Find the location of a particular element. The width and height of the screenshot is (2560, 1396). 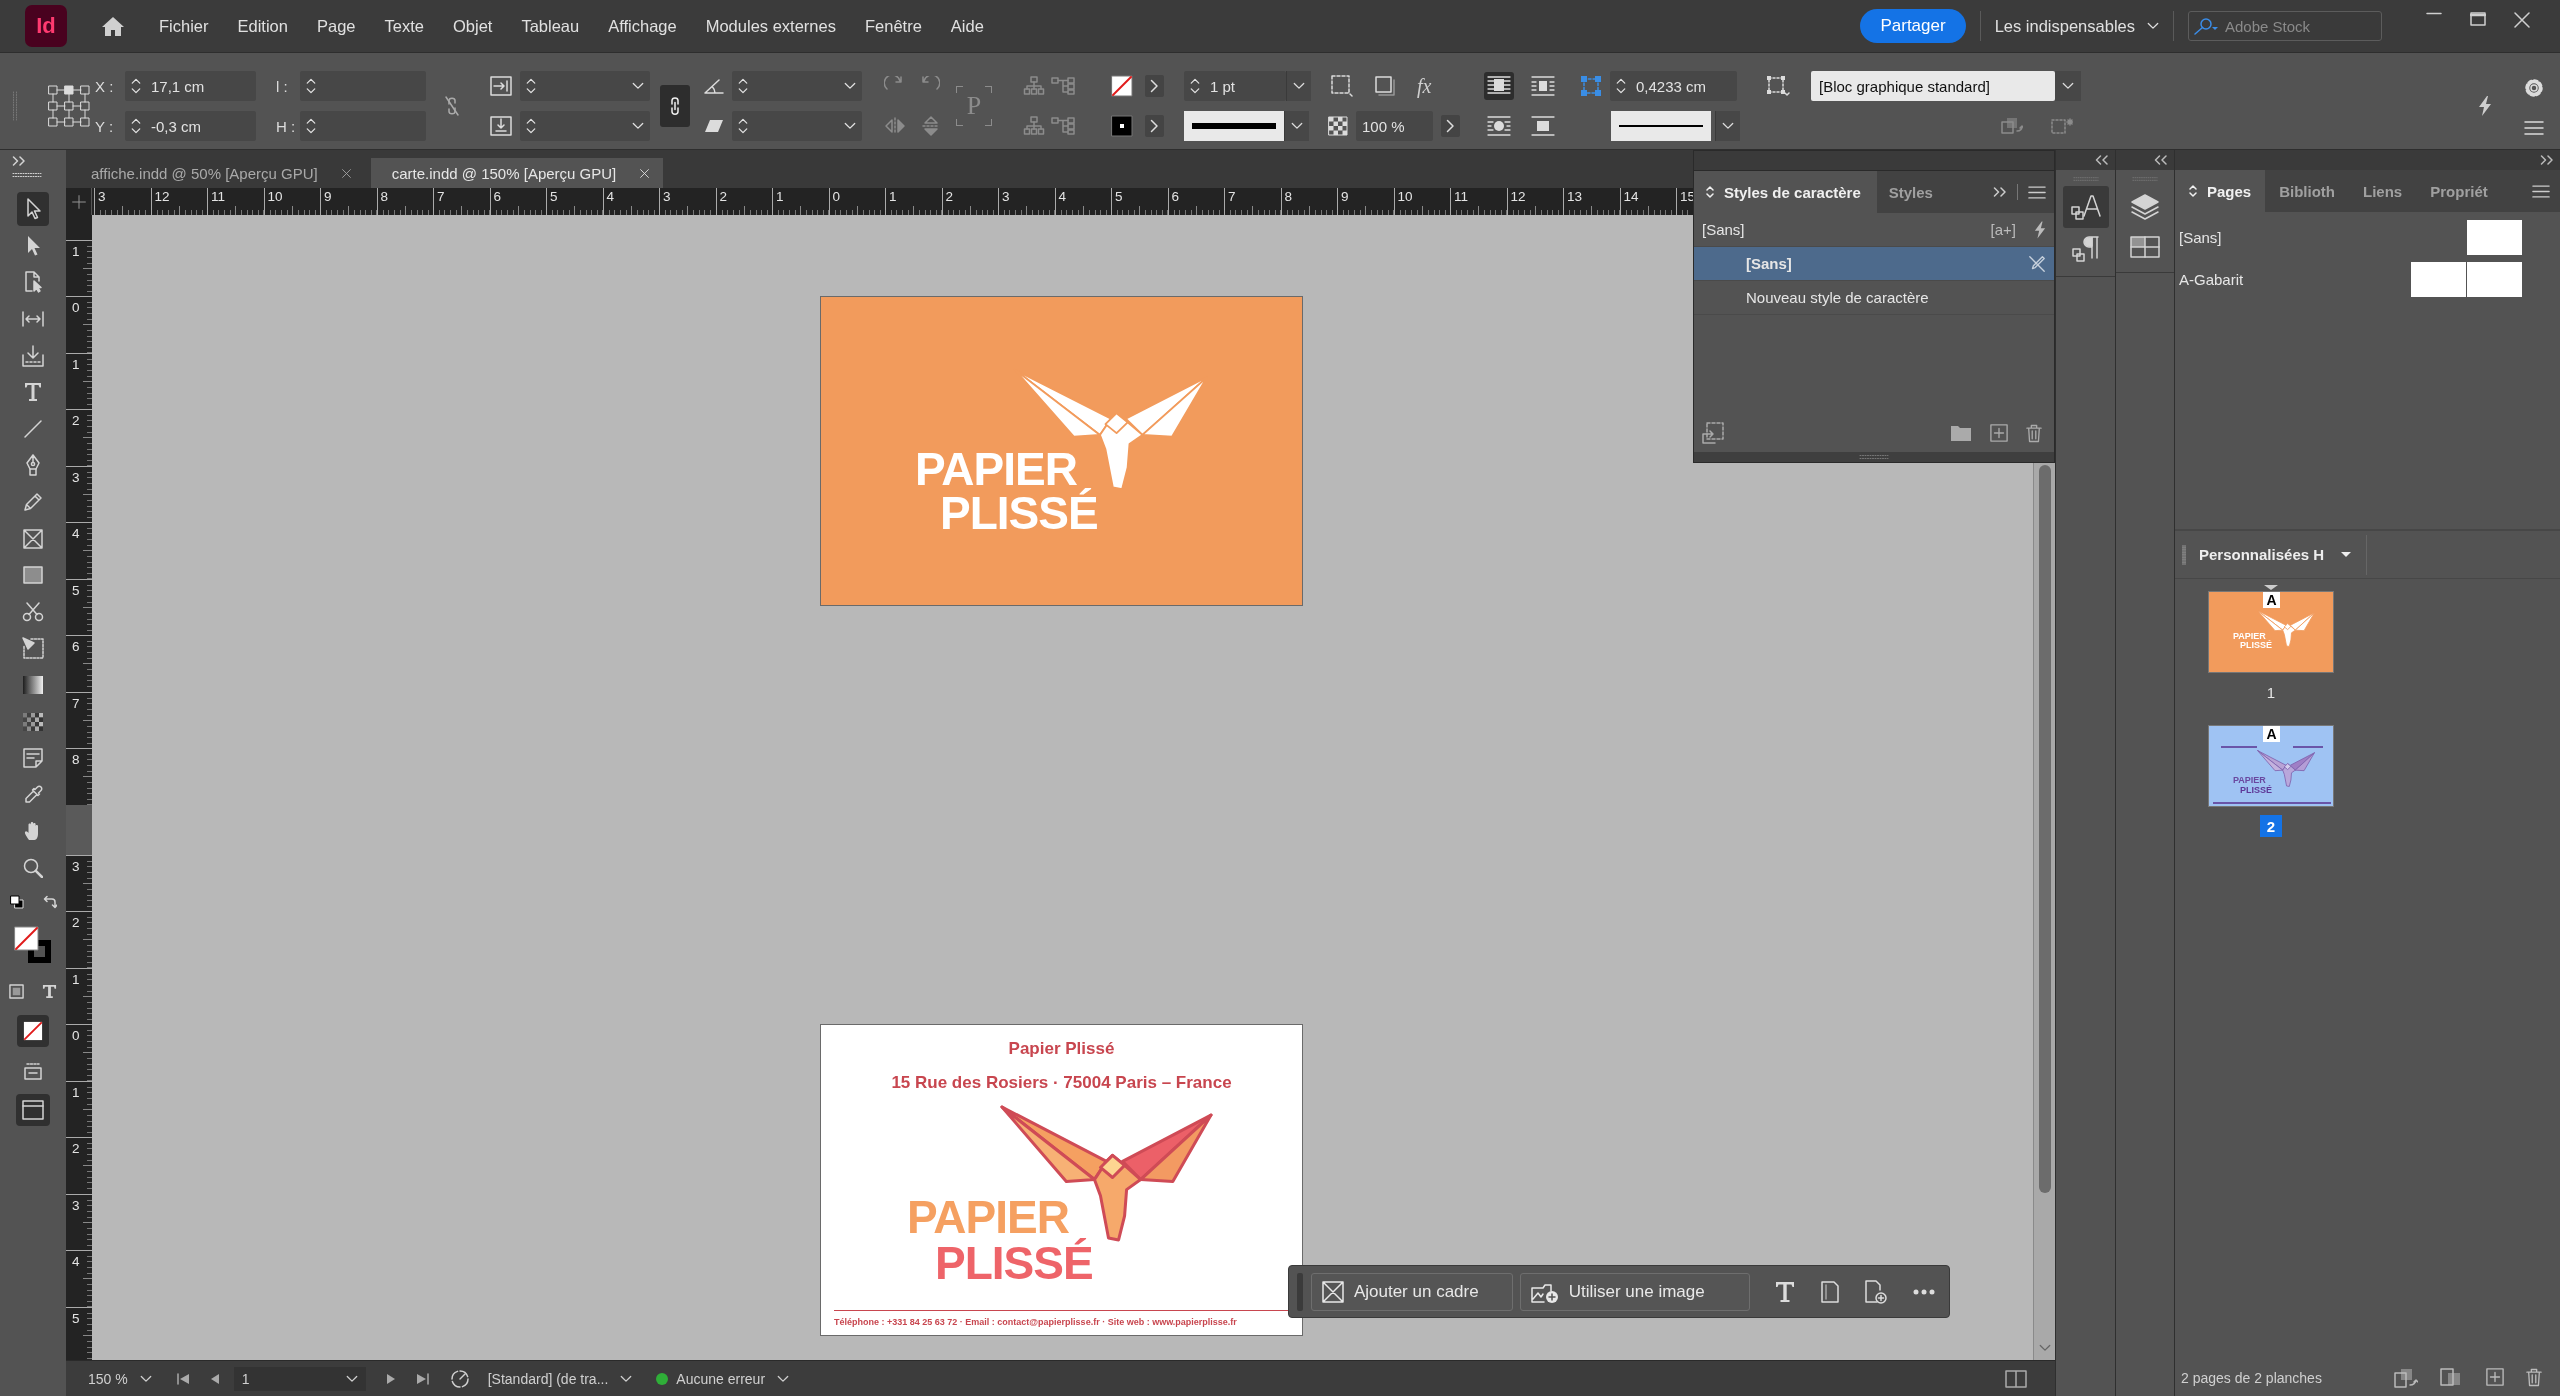

paragraph-styles-icon is located at coordinates (2085, 249).